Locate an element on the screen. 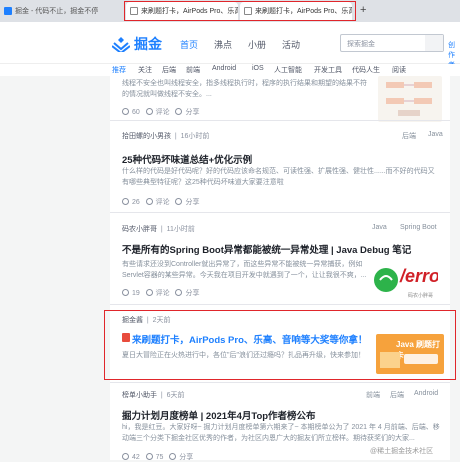  article-title: 掘力计划月度榜单 | 2021年4月Top作者榜公布 is located at coordinates (219, 415).